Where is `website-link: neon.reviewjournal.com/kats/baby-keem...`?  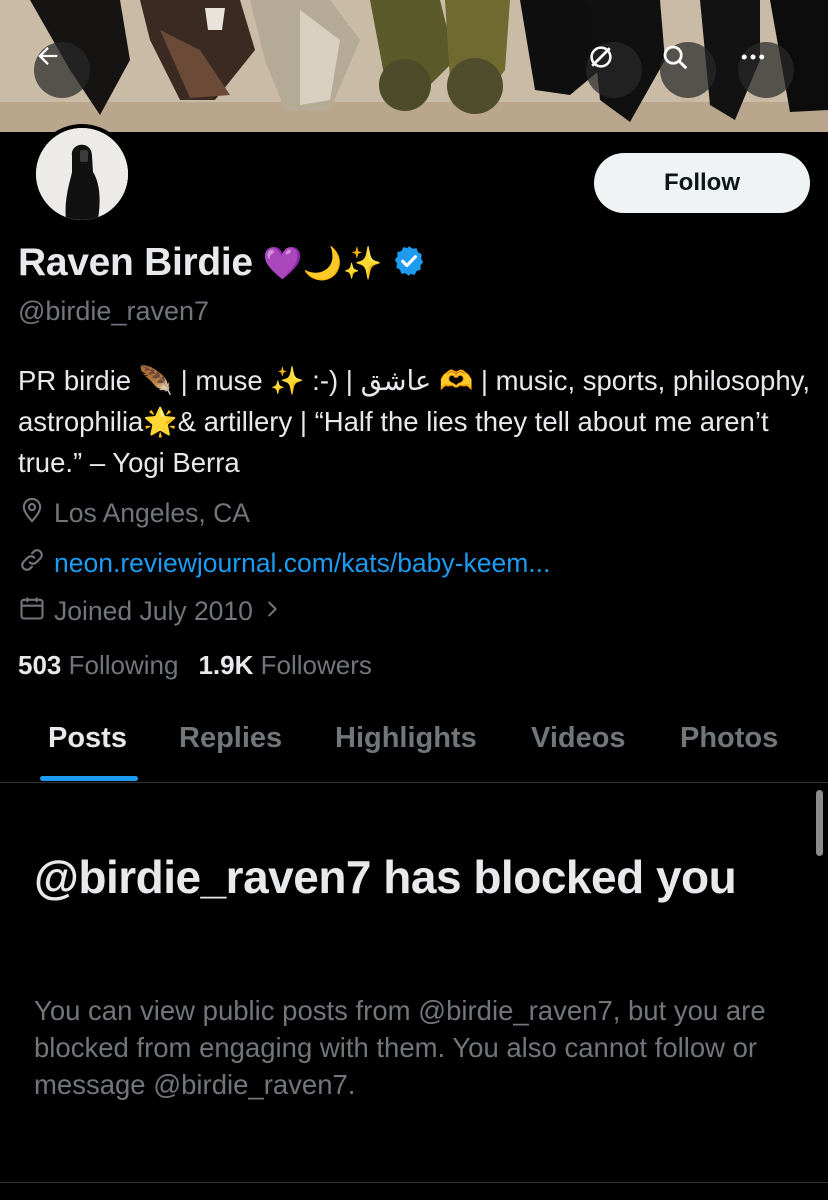
website-link: neon.reviewjournal.com/kats/baby-keem... is located at coordinates (302, 563).